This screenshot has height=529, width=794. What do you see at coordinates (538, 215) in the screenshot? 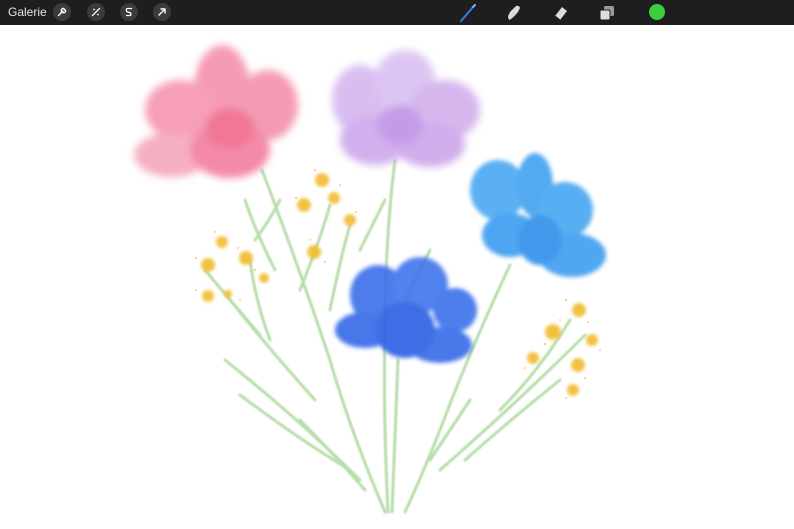
I see `sky-blue-flower` at bounding box center [538, 215].